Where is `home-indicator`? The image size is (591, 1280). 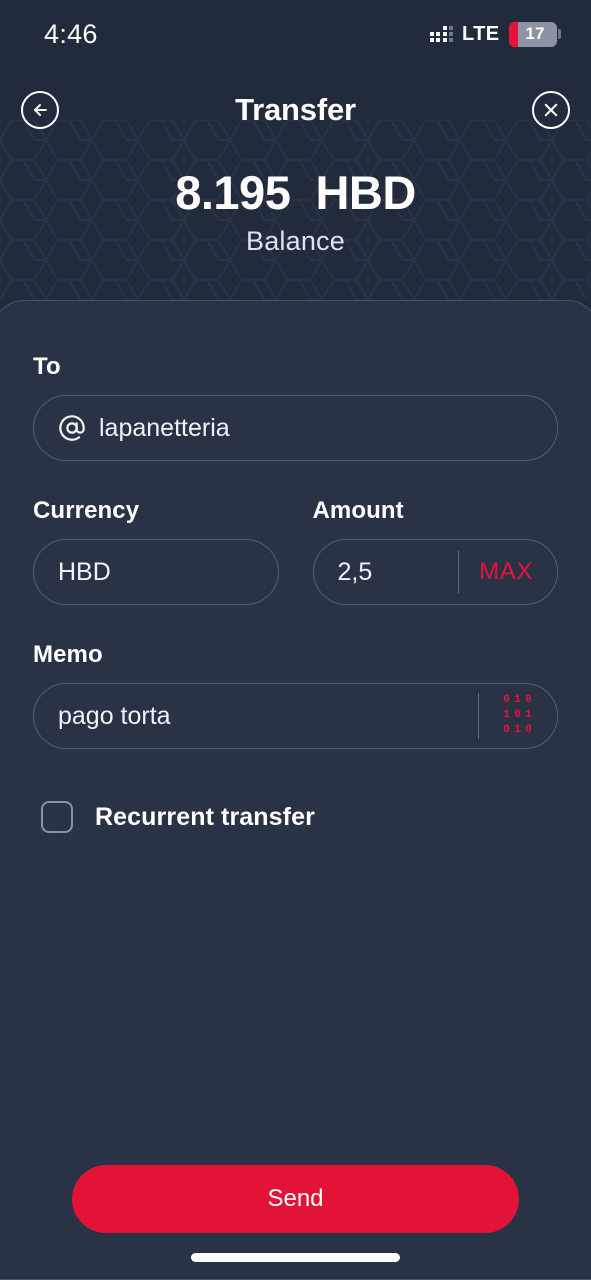 home-indicator is located at coordinates (295, 1257).